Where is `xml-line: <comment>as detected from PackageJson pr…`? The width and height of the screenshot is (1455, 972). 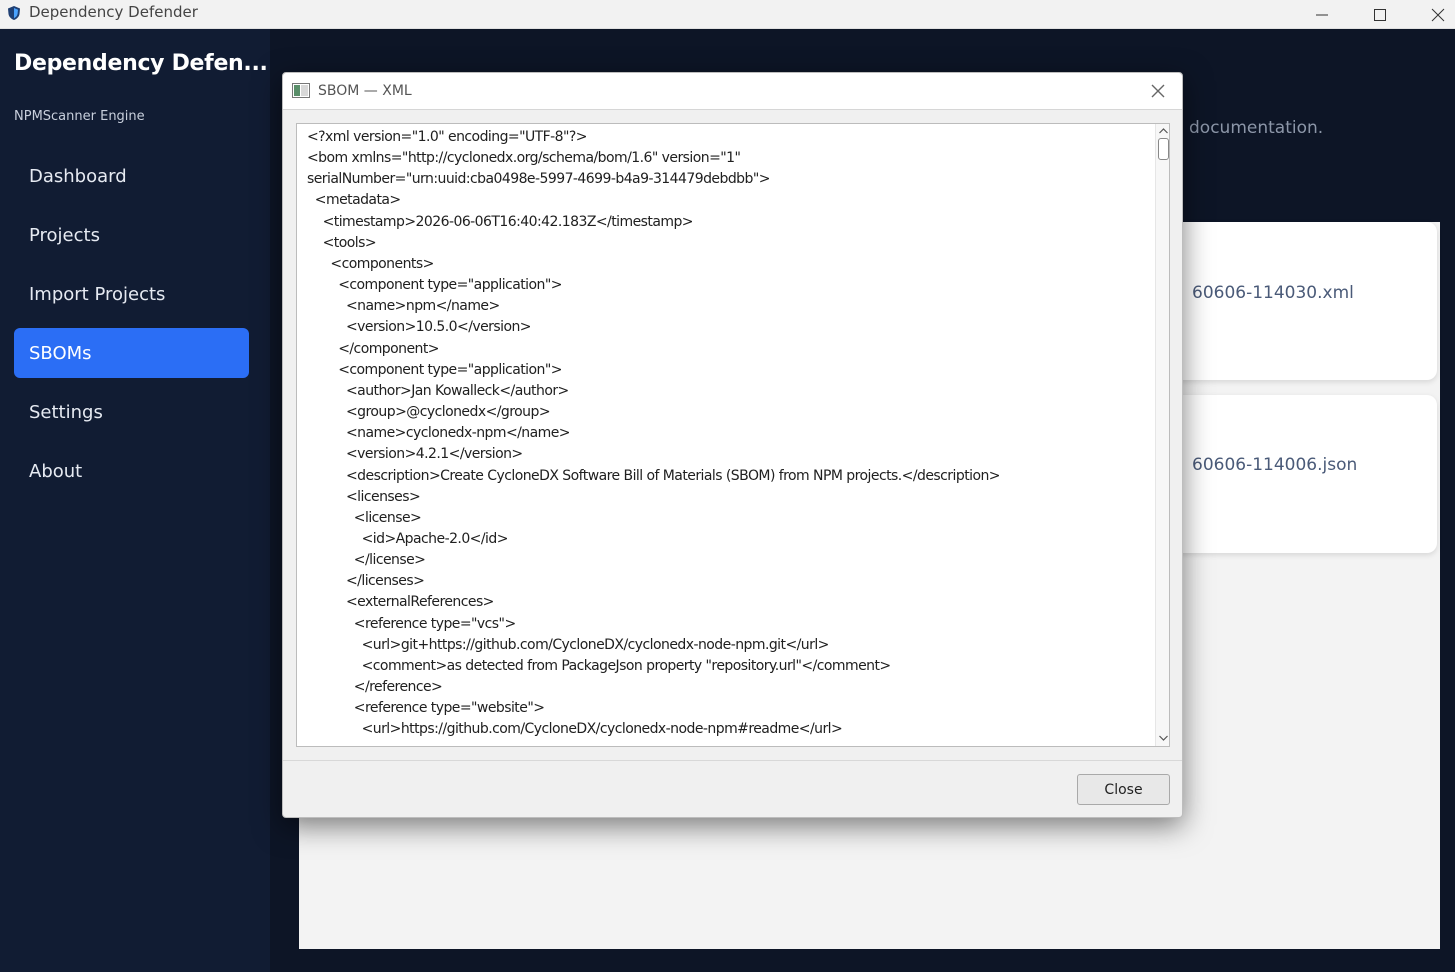 xml-line: <comment>as detected from PackageJson pr… is located at coordinates (599, 665).